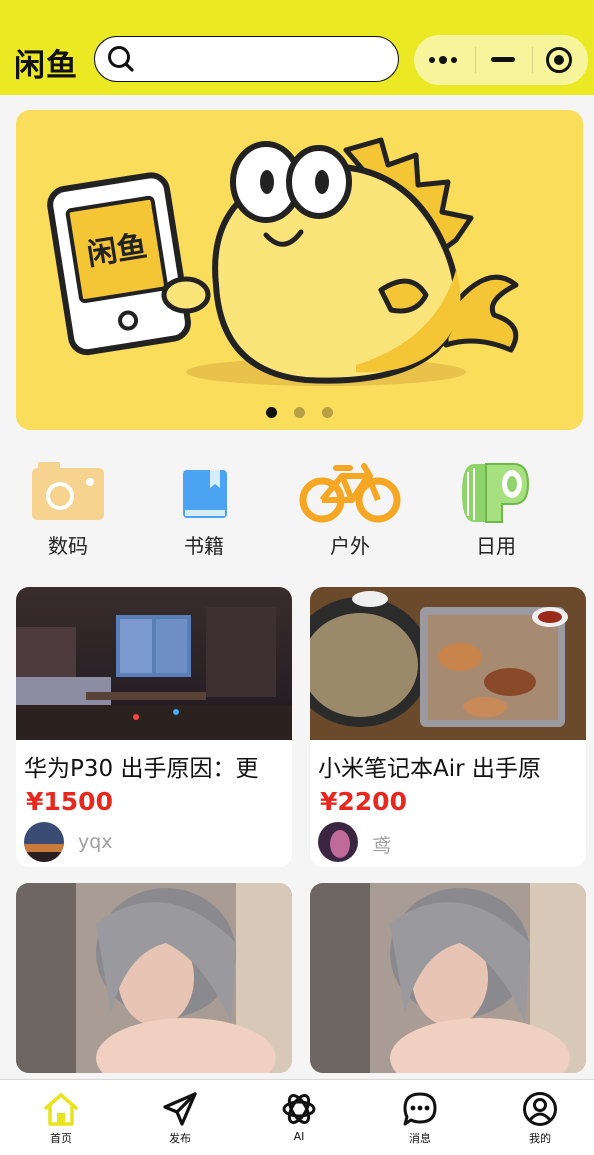 This screenshot has height=1155, width=594. I want to click on category-books: 书籍, so click(204, 510).